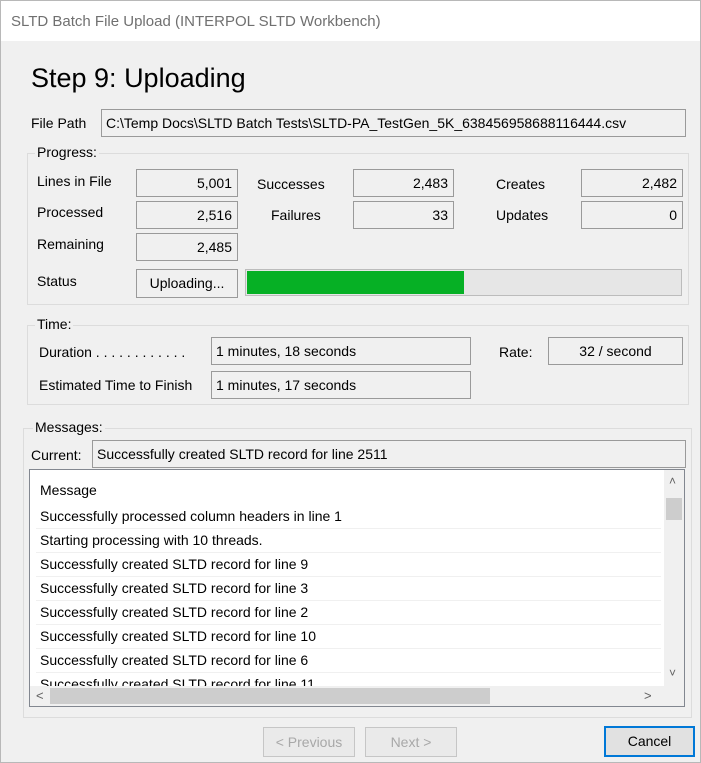 This screenshot has width=701, height=763. Describe the element at coordinates (116, 385) in the screenshot. I see `eta-label: Estimated Time to Finish` at that location.